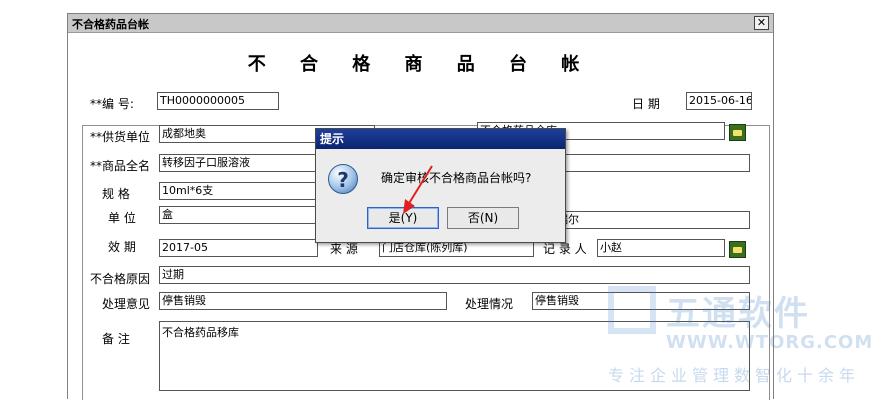 The height and width of the screenshot is (400, 884). I want to click on annotation-arrow-icon, so click(418, 189).